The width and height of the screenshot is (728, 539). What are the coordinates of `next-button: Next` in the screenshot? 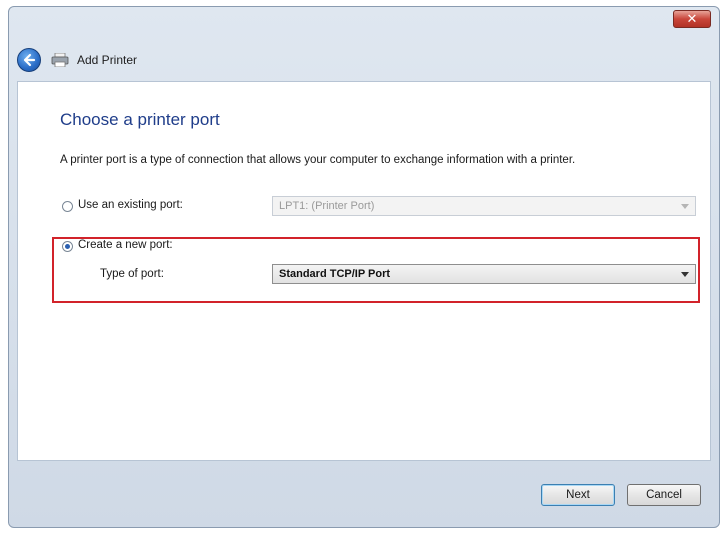 It's located at (578, 495).